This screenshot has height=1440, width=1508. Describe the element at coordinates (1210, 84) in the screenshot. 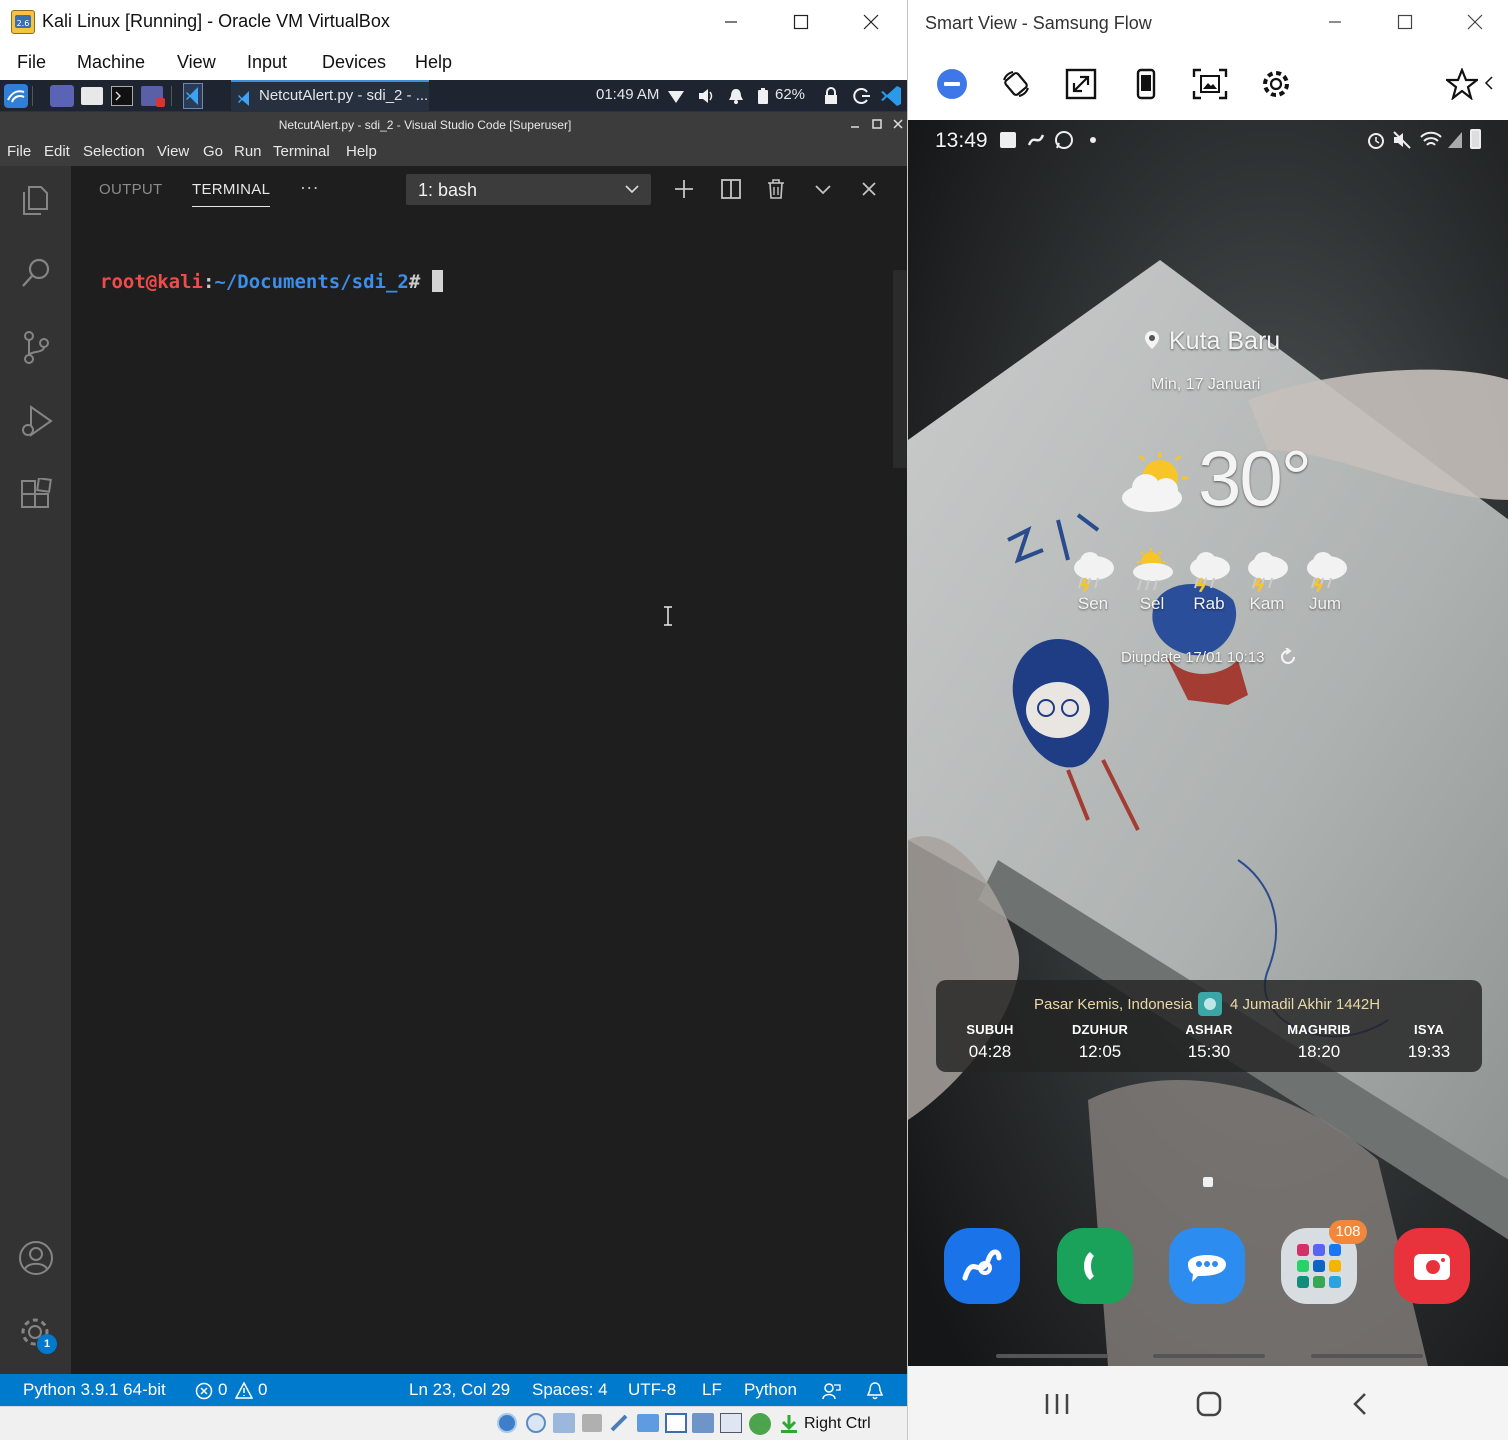

I see `screenshot-icon` at that location.